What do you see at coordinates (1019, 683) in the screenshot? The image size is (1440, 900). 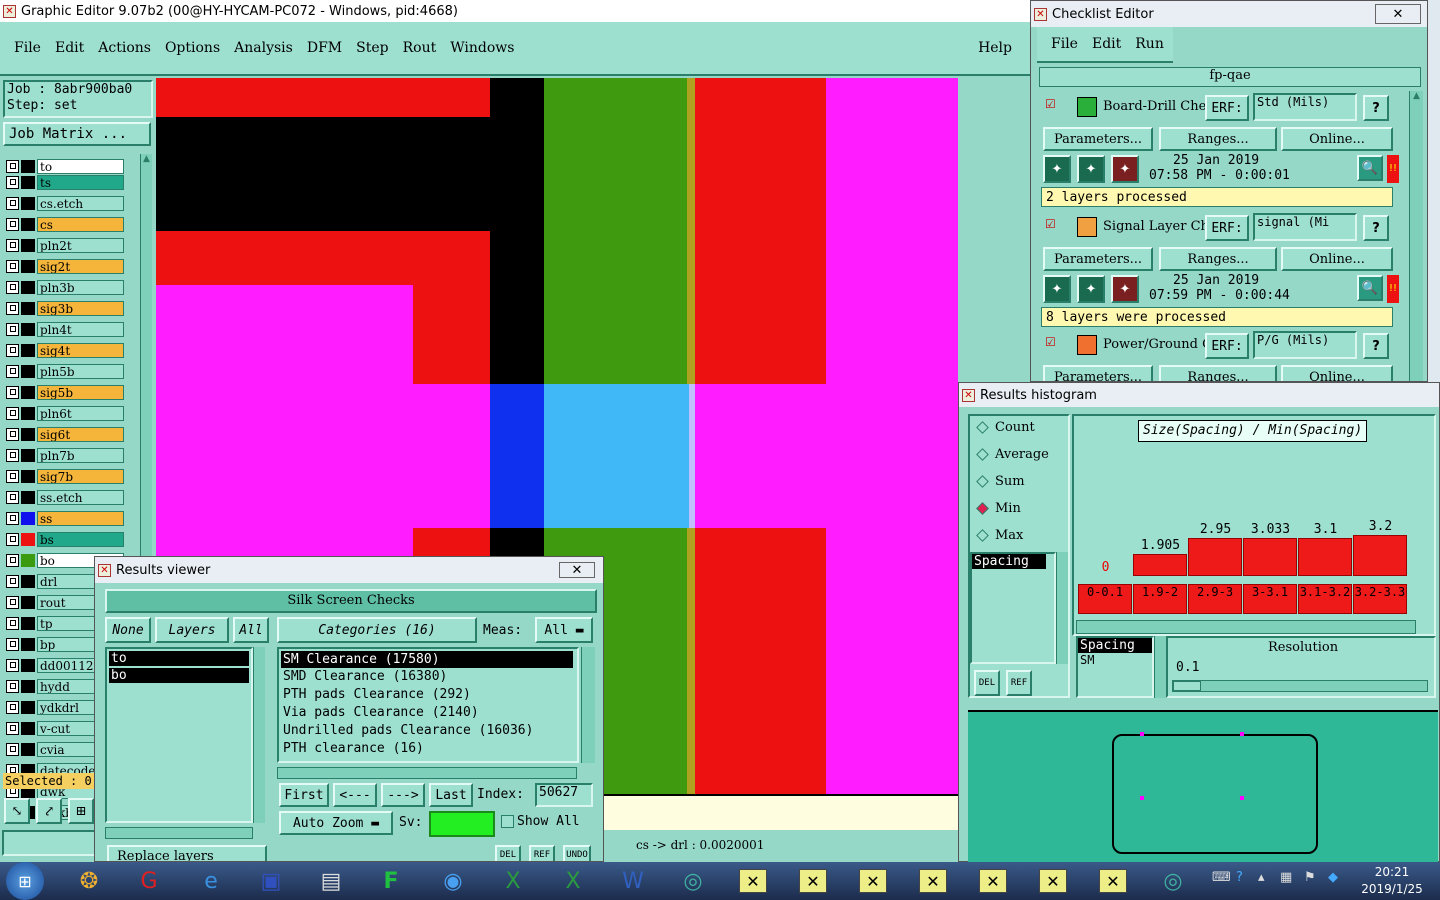 I see `hist-ref-button: REF` at bounding box center [1019, 683].